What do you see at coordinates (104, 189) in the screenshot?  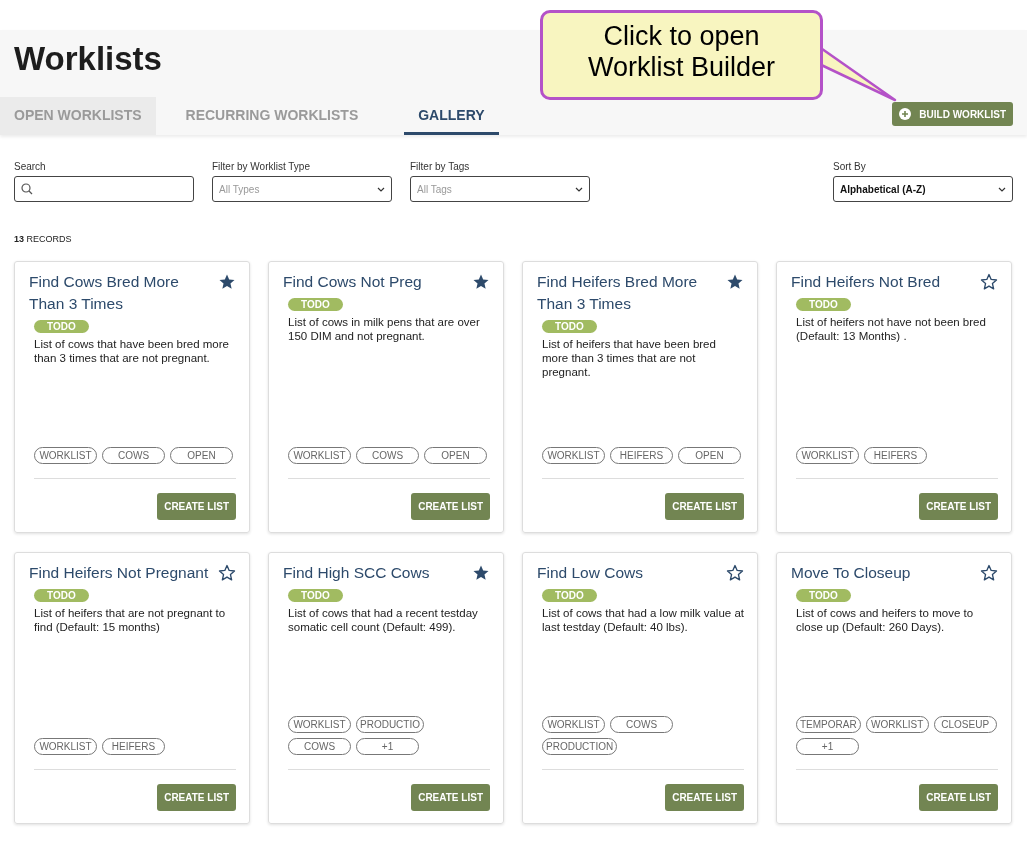 I see `search-field` at bounding box center [104, 189].